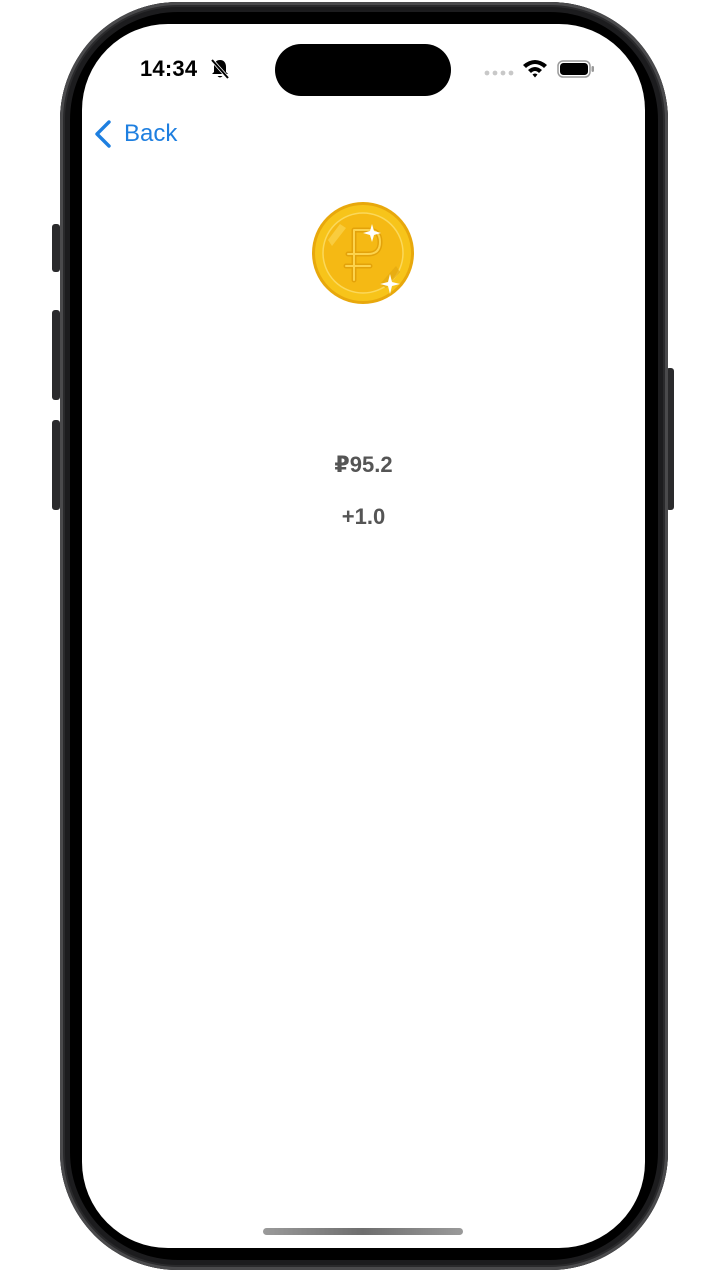  Describe the element at coordinates (103, 134) in the screenshot. I see `chevron-left-icon` at that location.